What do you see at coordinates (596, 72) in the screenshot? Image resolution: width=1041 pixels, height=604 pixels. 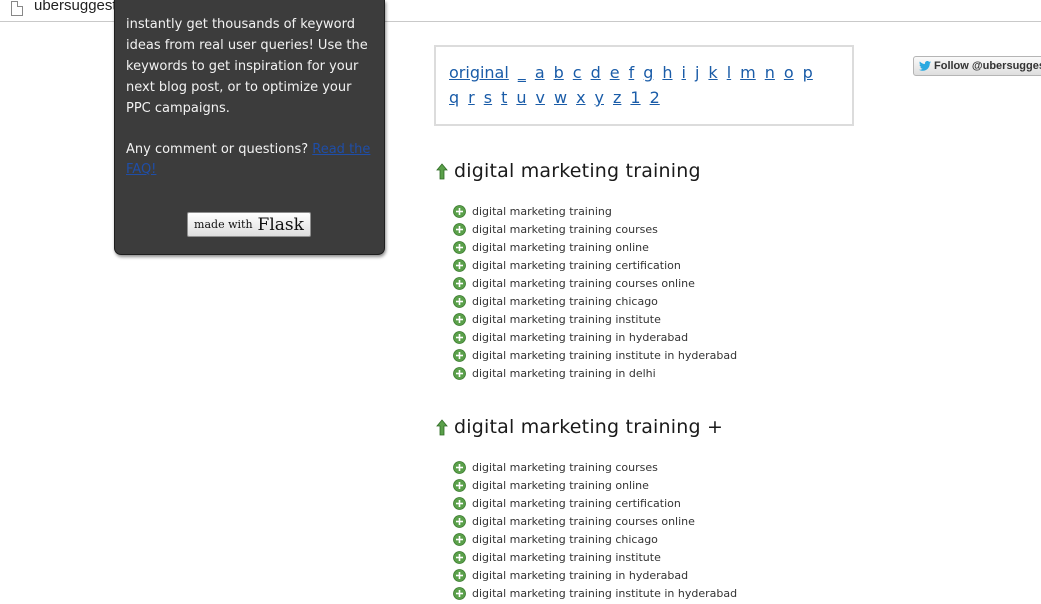 I see `letter-link: d` at bounding box center [596, 72].